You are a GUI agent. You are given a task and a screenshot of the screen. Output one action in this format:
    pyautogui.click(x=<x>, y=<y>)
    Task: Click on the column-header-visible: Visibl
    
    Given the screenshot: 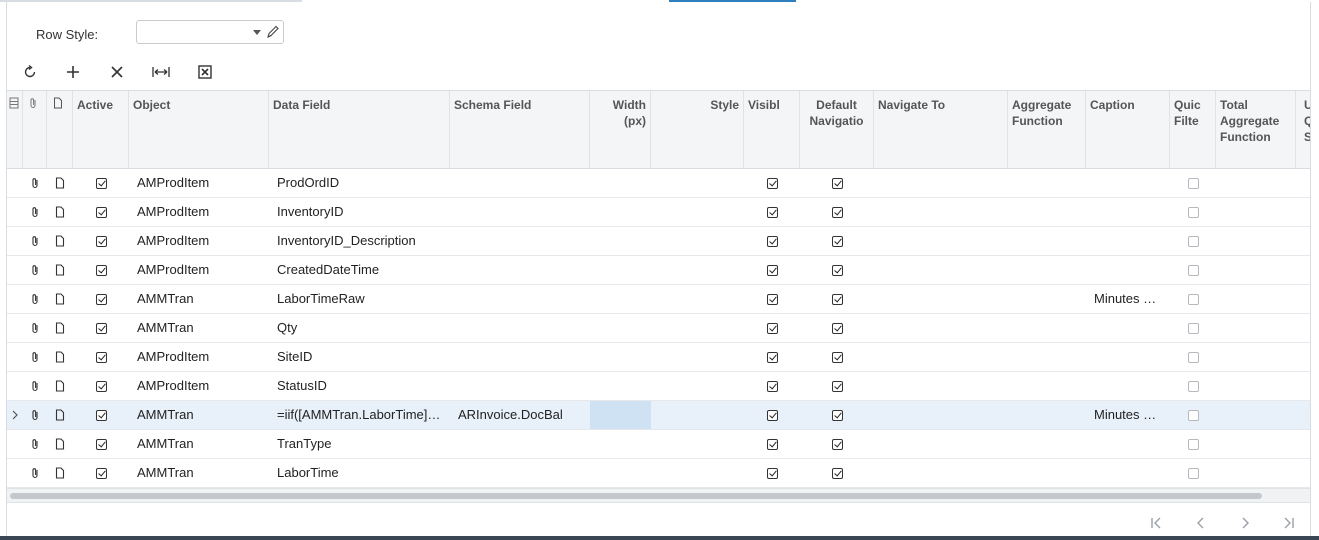 What is the action you would take?
    pyautogui.click(x=772, y=129)
    